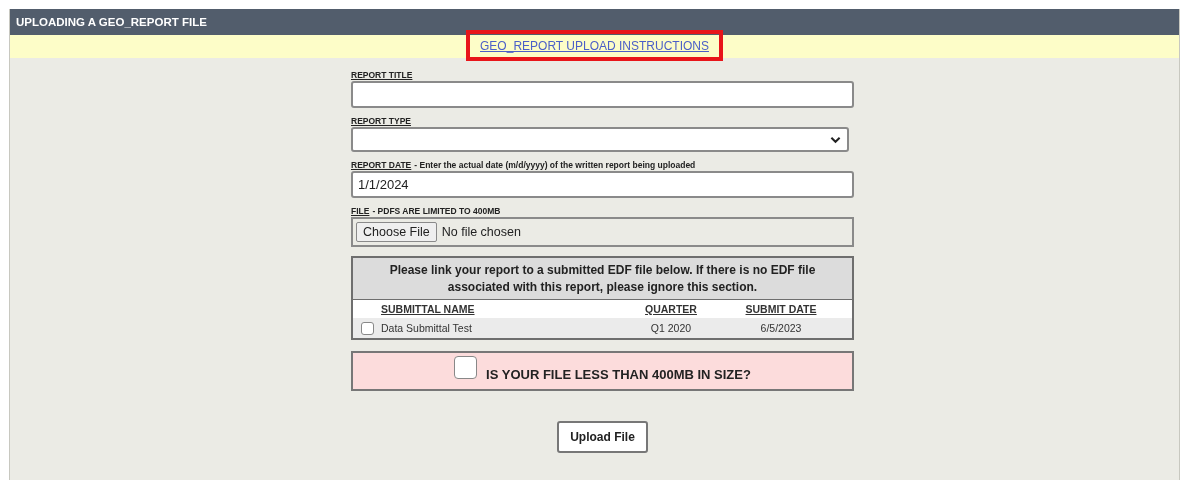  I want to click on column-header: SUBMIT DATE, so click(781, 309).